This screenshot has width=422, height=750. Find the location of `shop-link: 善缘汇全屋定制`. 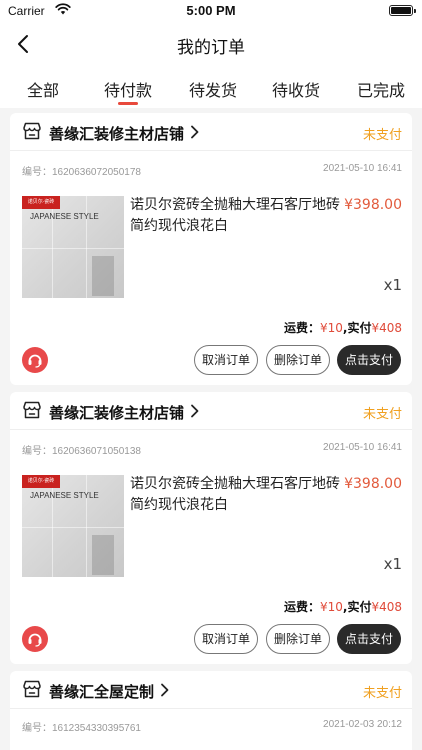

shop-link: 善缘汇全屋定制 is located at coordinates (96, 691).